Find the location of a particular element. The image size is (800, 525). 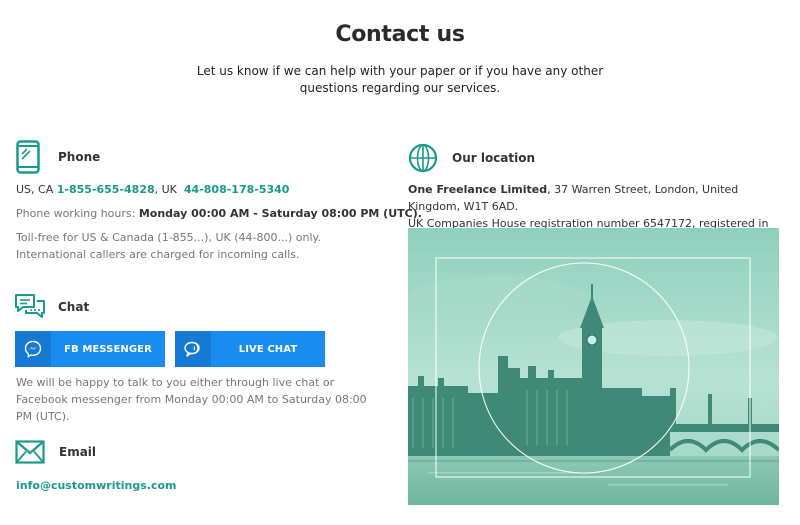

chat-heading: Chat is located at coordinates (74, 307).